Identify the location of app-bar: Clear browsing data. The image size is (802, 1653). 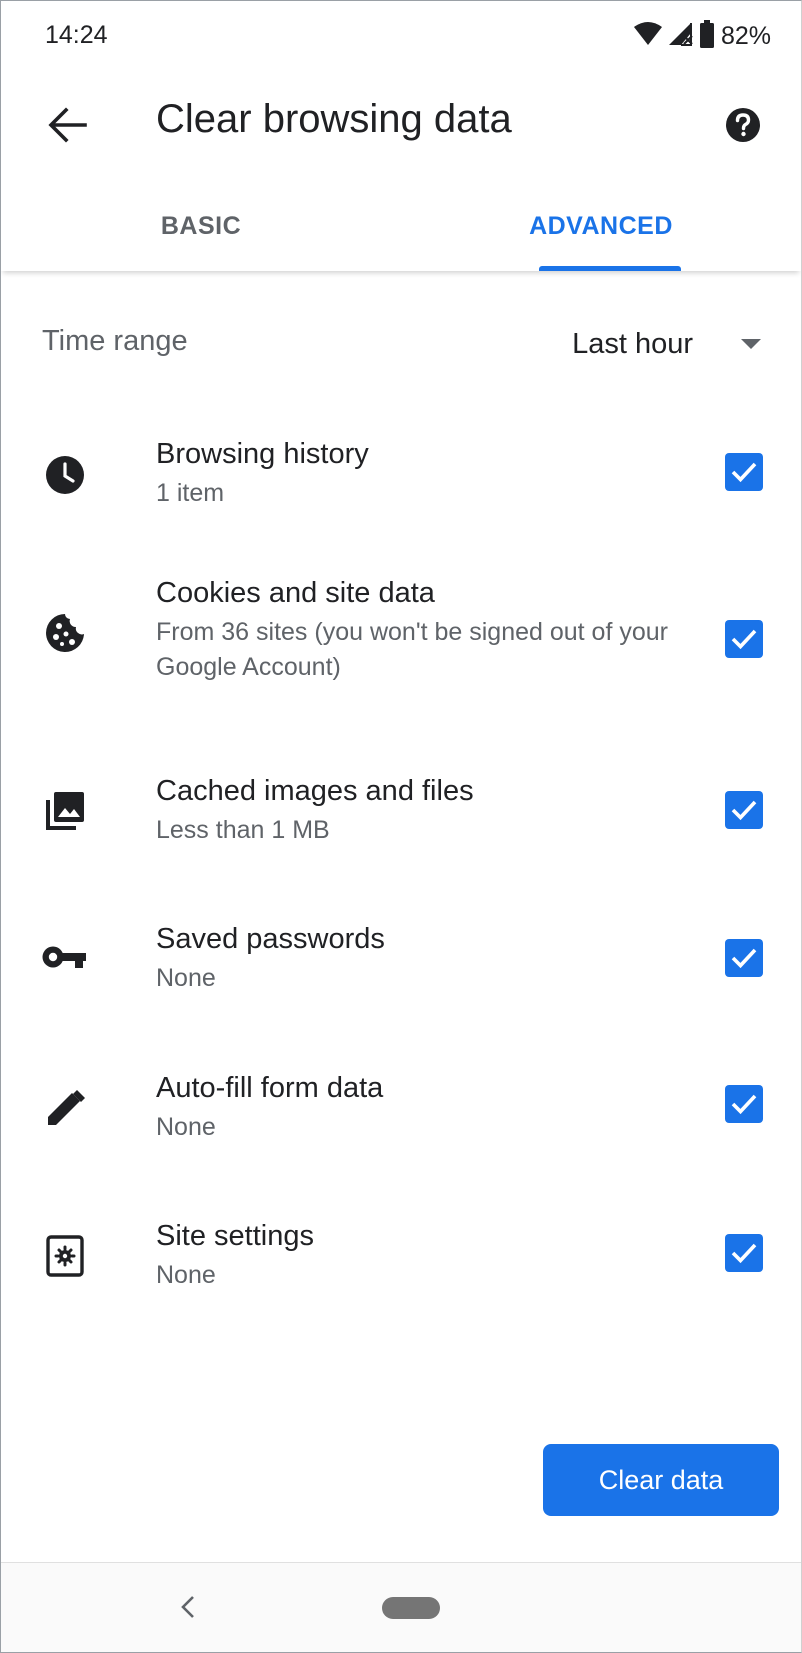
(401, 133).